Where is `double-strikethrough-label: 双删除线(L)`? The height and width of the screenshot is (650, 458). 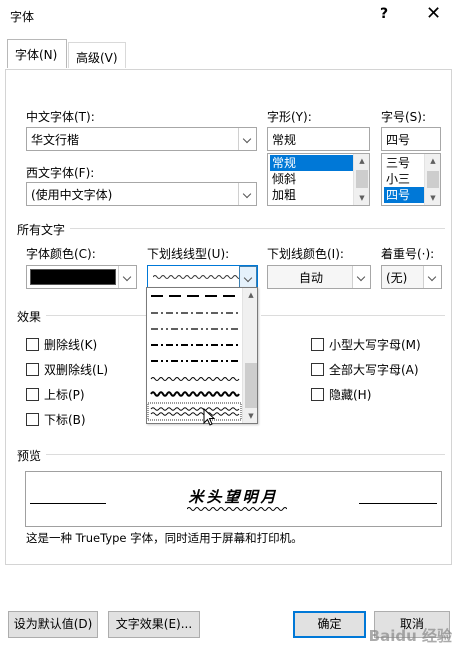 double-strikethrough-label: 双删除线(L) is located at coordinates (76, 369).